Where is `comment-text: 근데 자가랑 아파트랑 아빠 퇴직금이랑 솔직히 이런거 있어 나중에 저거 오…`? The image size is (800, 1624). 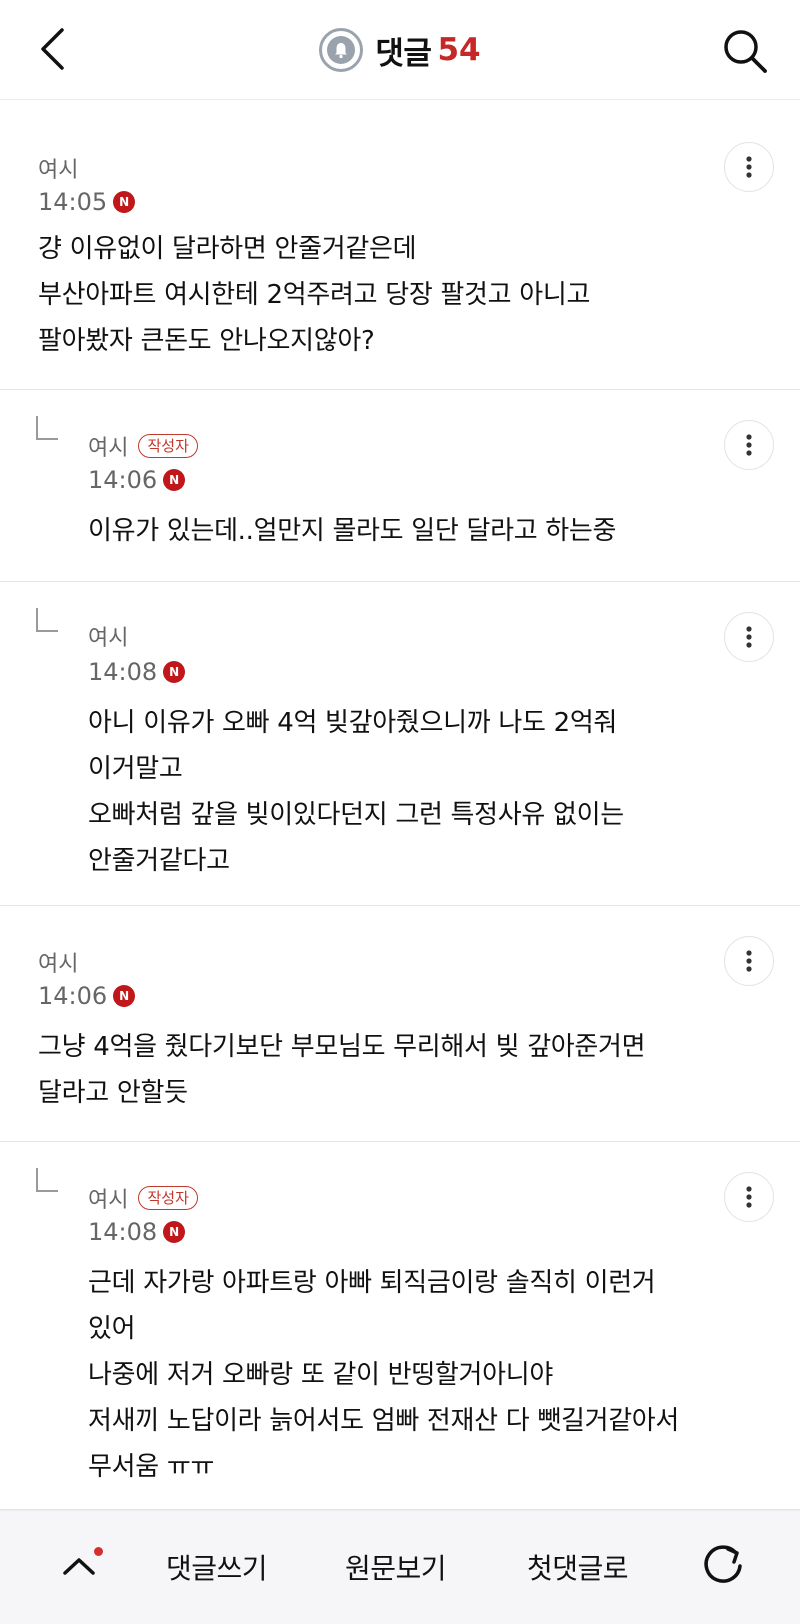
comment-text: 근데 자가랑 아파트랑 아빠 퇴직금이랑 솔직히 이런거 있어 나중에 저거 오… is located at coordinates (384, 1375).